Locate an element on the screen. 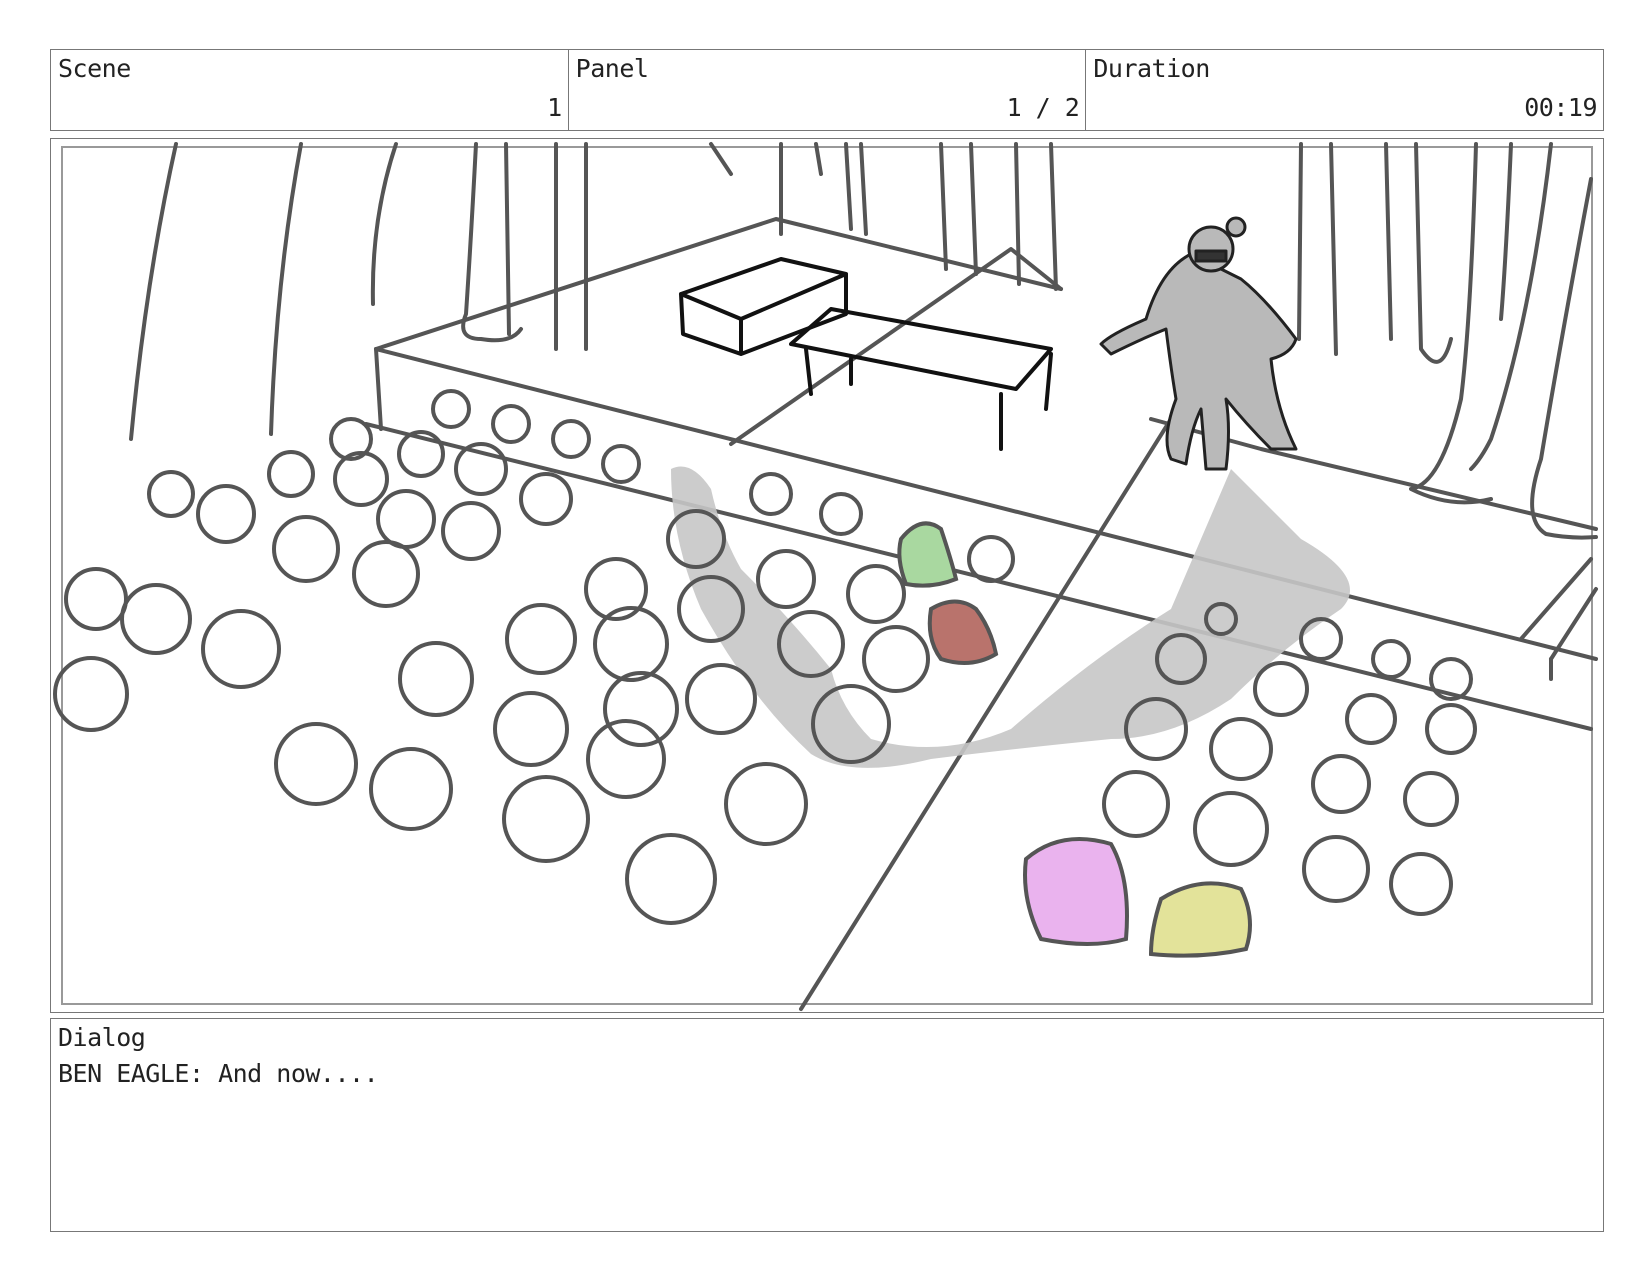 This screenshot has height=1275, width=1650. curtain-right is located at coordinates (1447, 341).